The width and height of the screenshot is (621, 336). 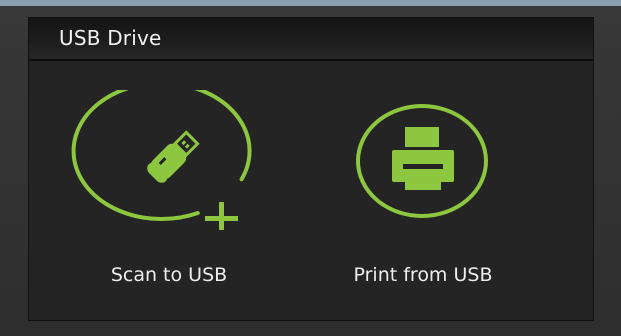 What do you see at coordinates (422, 161) in the screenshot?
I see `printer-icon` at bounding box center [422, 161].